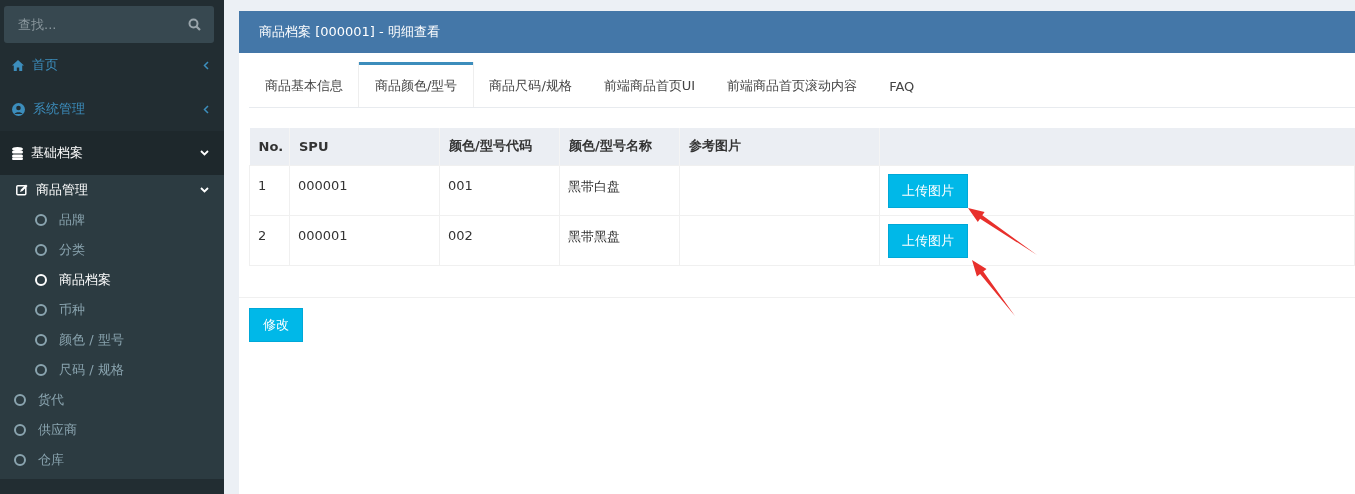  Describe the element at coordinates (72, 310) in the screenshot. I see `menu-label: 币种` at that location.